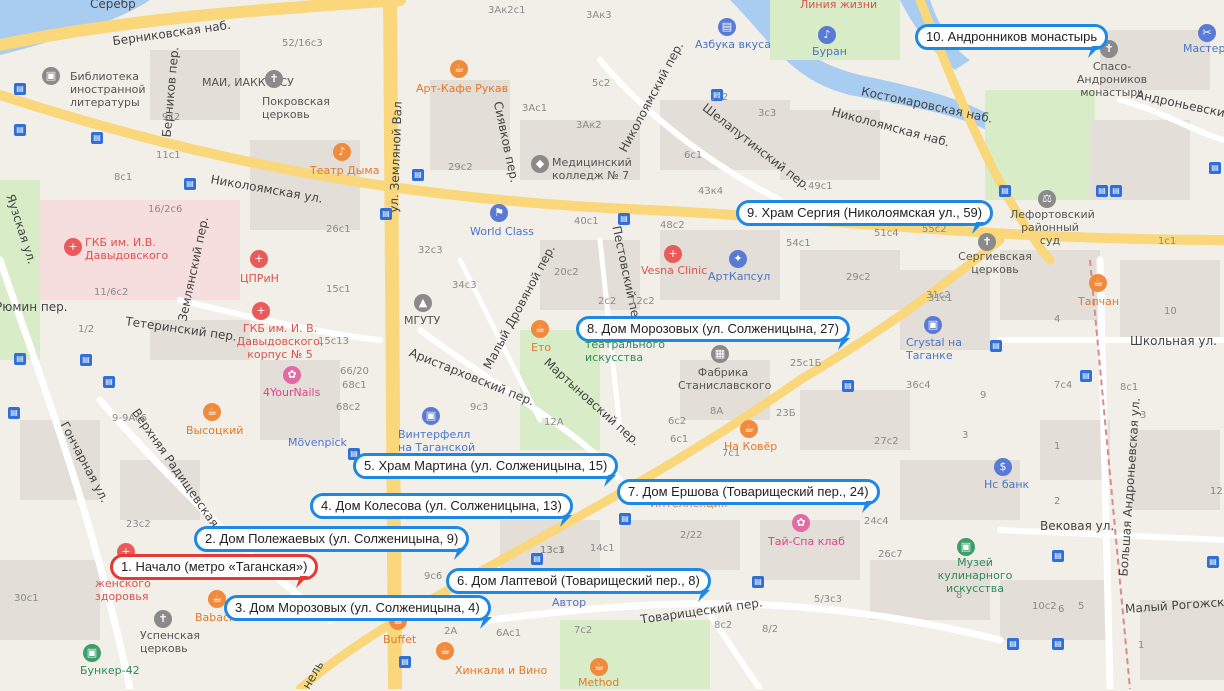 The height and width of the screenshot is (691, 1224). What do you see at coordinates (212, 412) in the screenshot?
I see `vysotskiy-icon: ☕` at bounding box center [212, 412].